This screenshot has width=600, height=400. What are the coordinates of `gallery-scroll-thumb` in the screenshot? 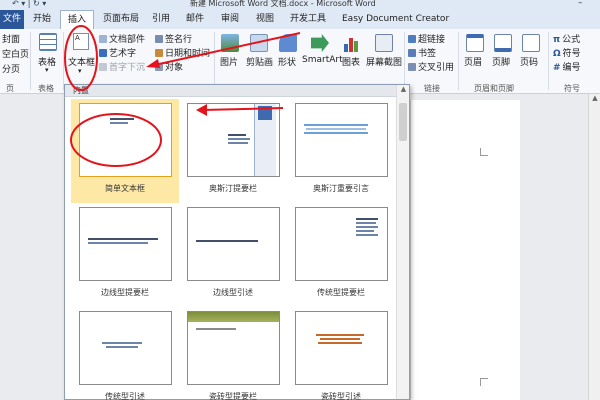 It's located at (403, 122).